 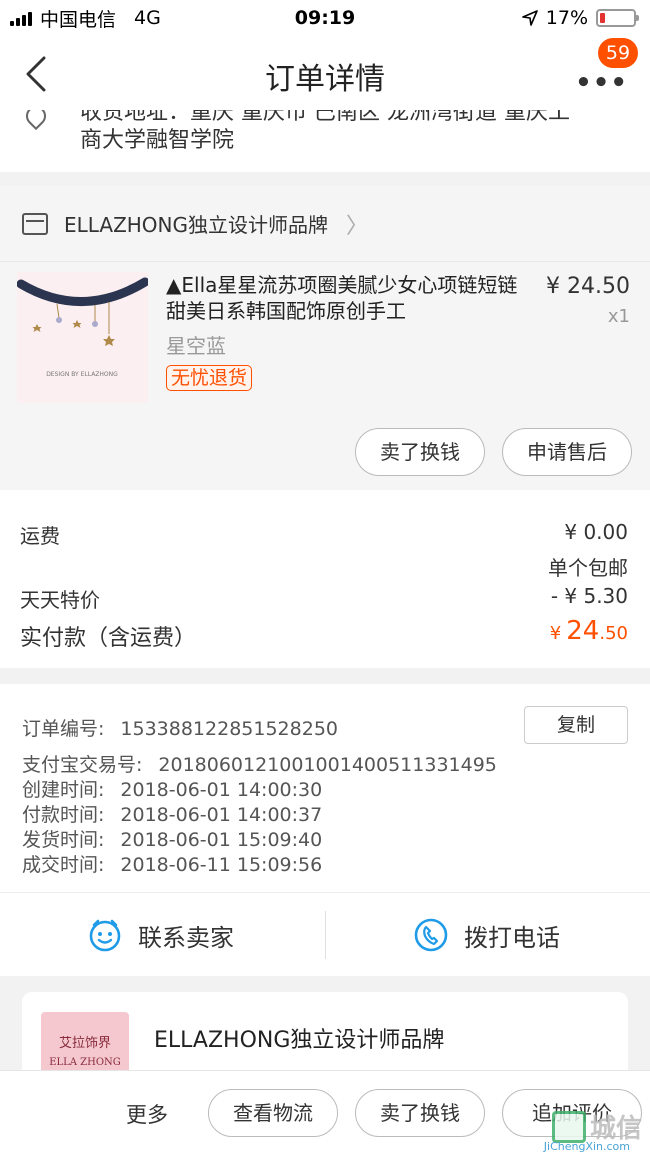 What do you see at coordinates (617, 18) in the screenshot?
I see `battery-icon` at bounding box center [617, 18].